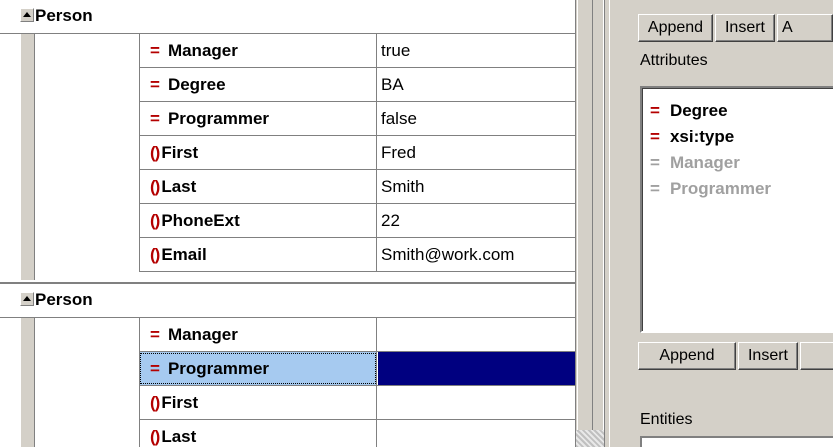 The image size is (833, 447). Describe the element at coordinates (704, 162) in the screenshot. I see `attribute-name: Manager` at that location.